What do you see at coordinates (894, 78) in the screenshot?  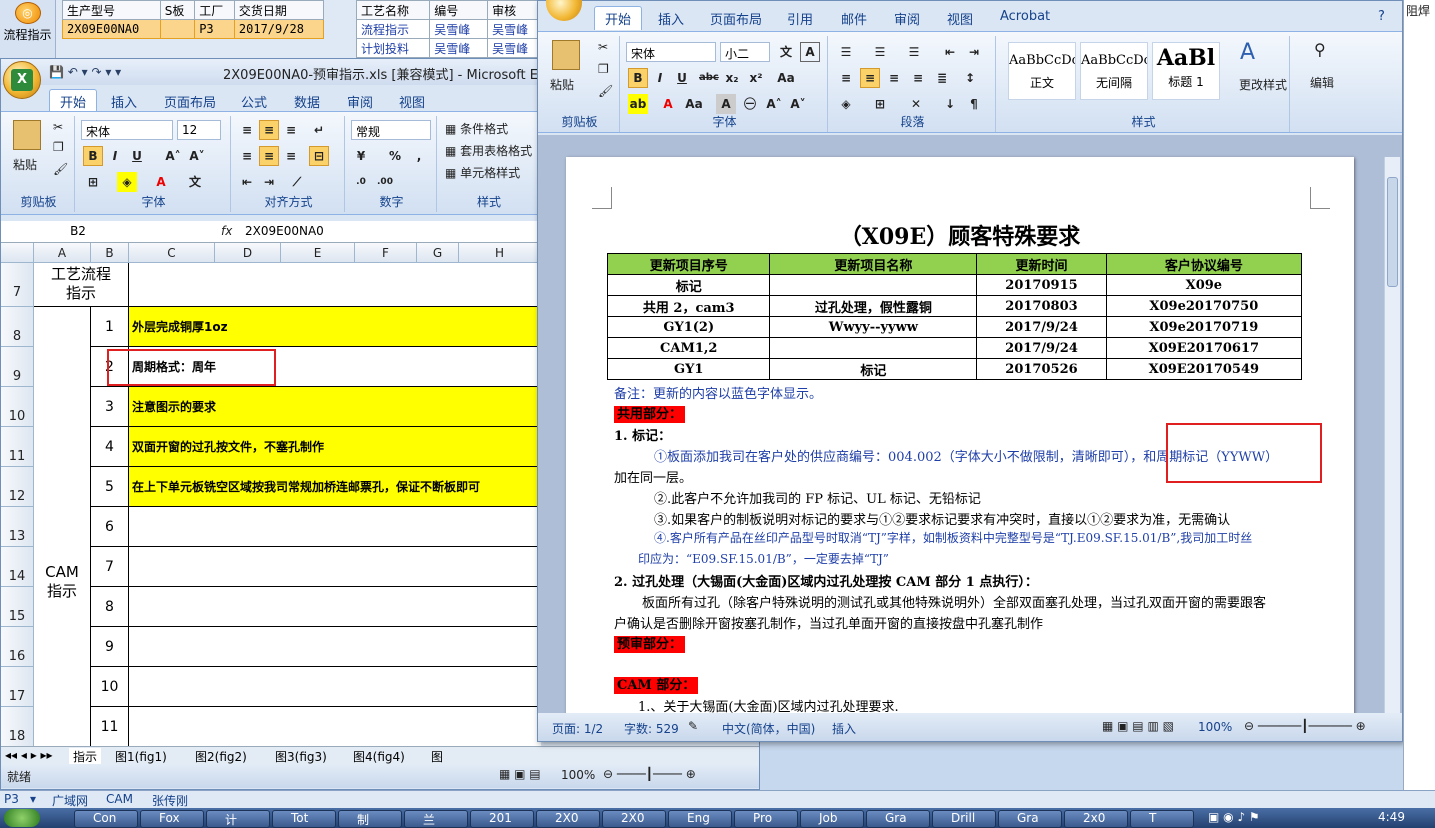 I see `align-right-icon: ≡` at bounding box center [894, 78].